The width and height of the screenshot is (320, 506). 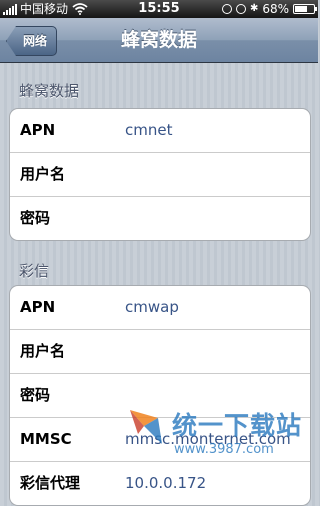 What do you see at coordinates (49, 91) in the screenshot?
I see `section-header-cellular: 蜂窝数据` at bounding box center [49, 91].